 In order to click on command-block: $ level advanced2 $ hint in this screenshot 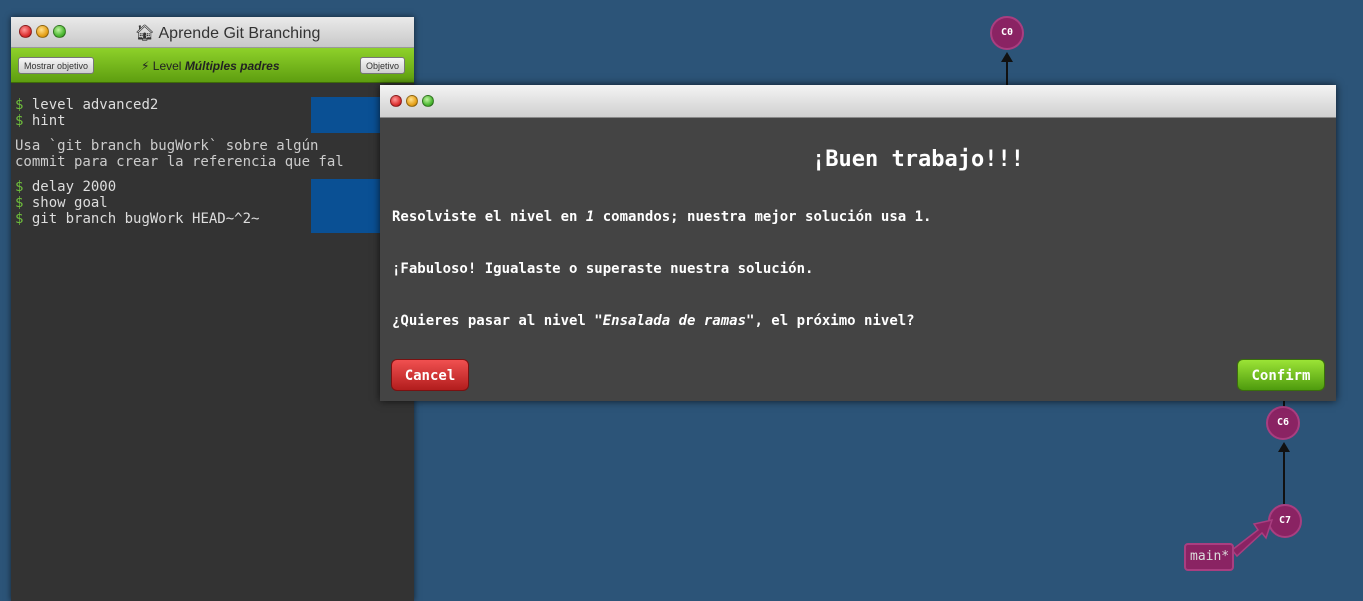, I will do `click(214, 115)`.